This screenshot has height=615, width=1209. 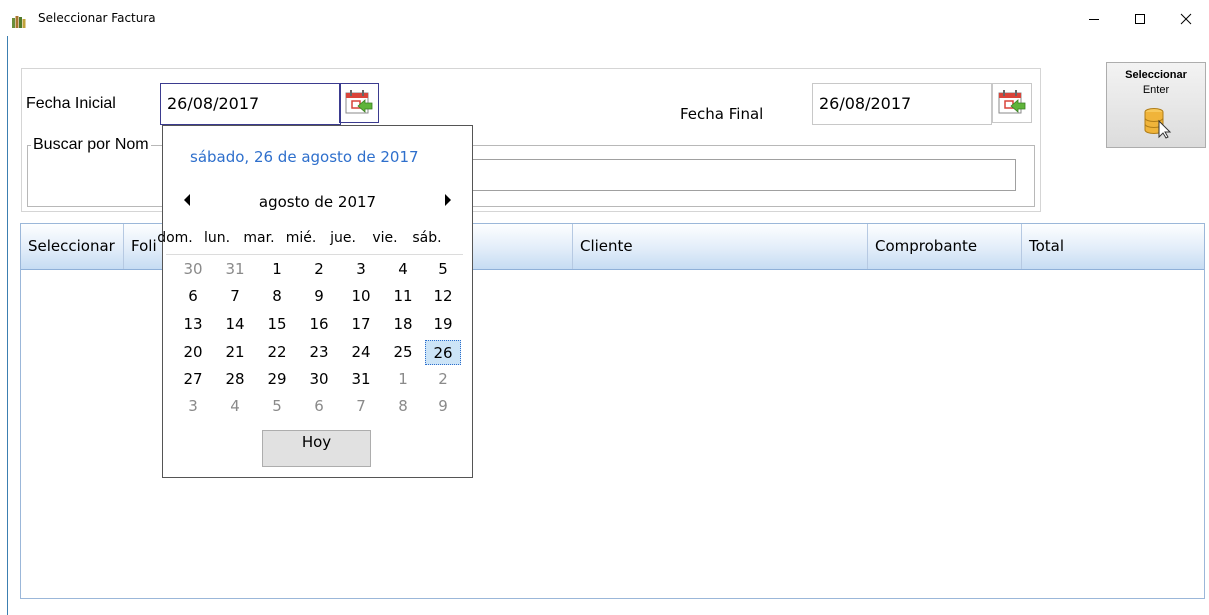 What do you see at coordinates (193, 324) in the screenshot?
I see `calendar-day: 13` at bounding box center [193, 324].